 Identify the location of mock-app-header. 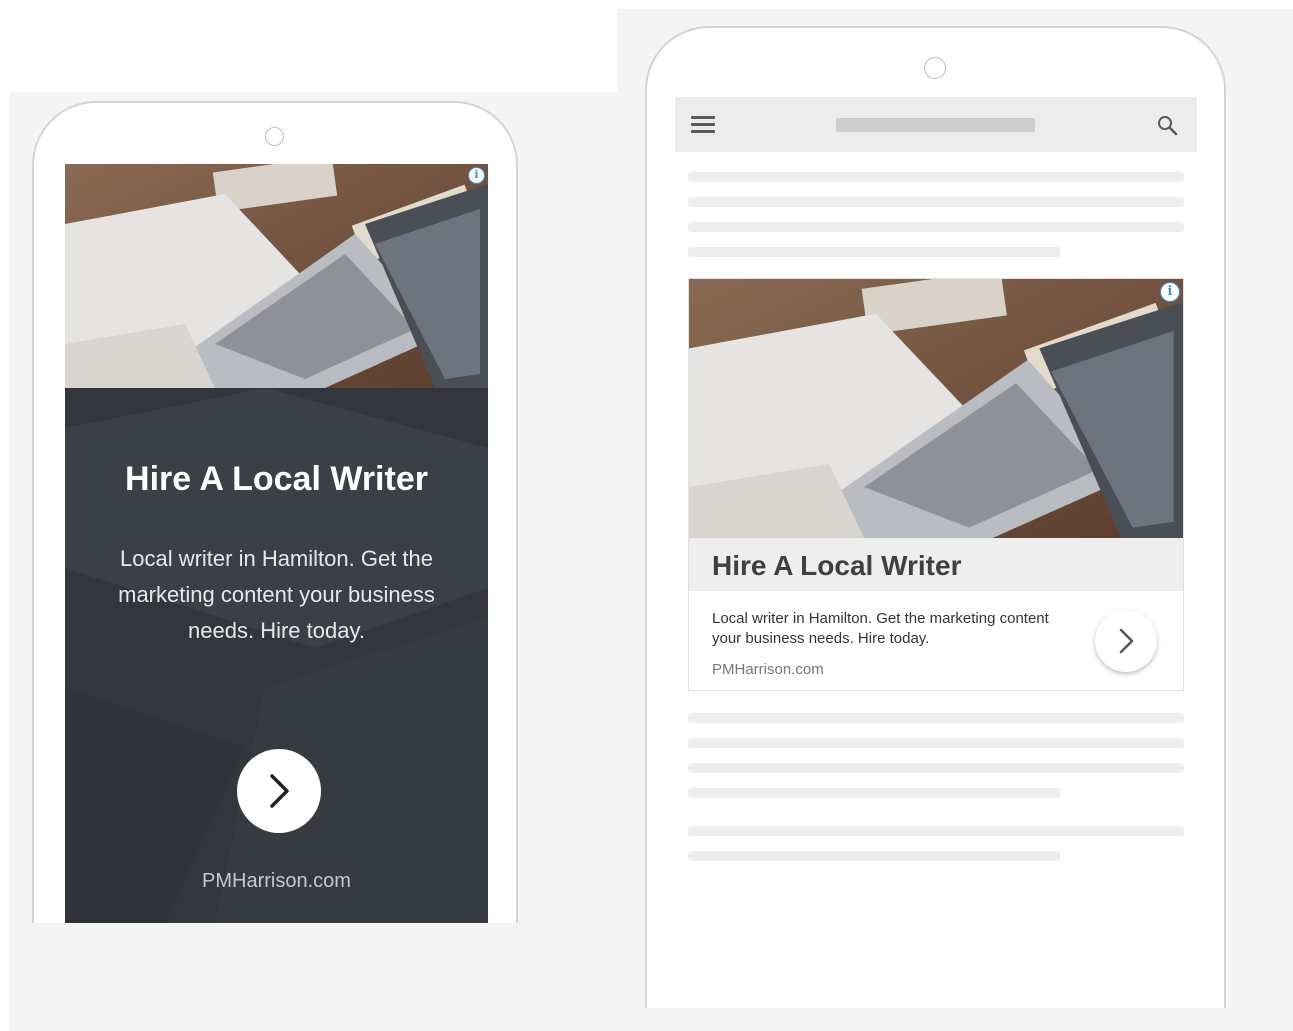
(936, 124).